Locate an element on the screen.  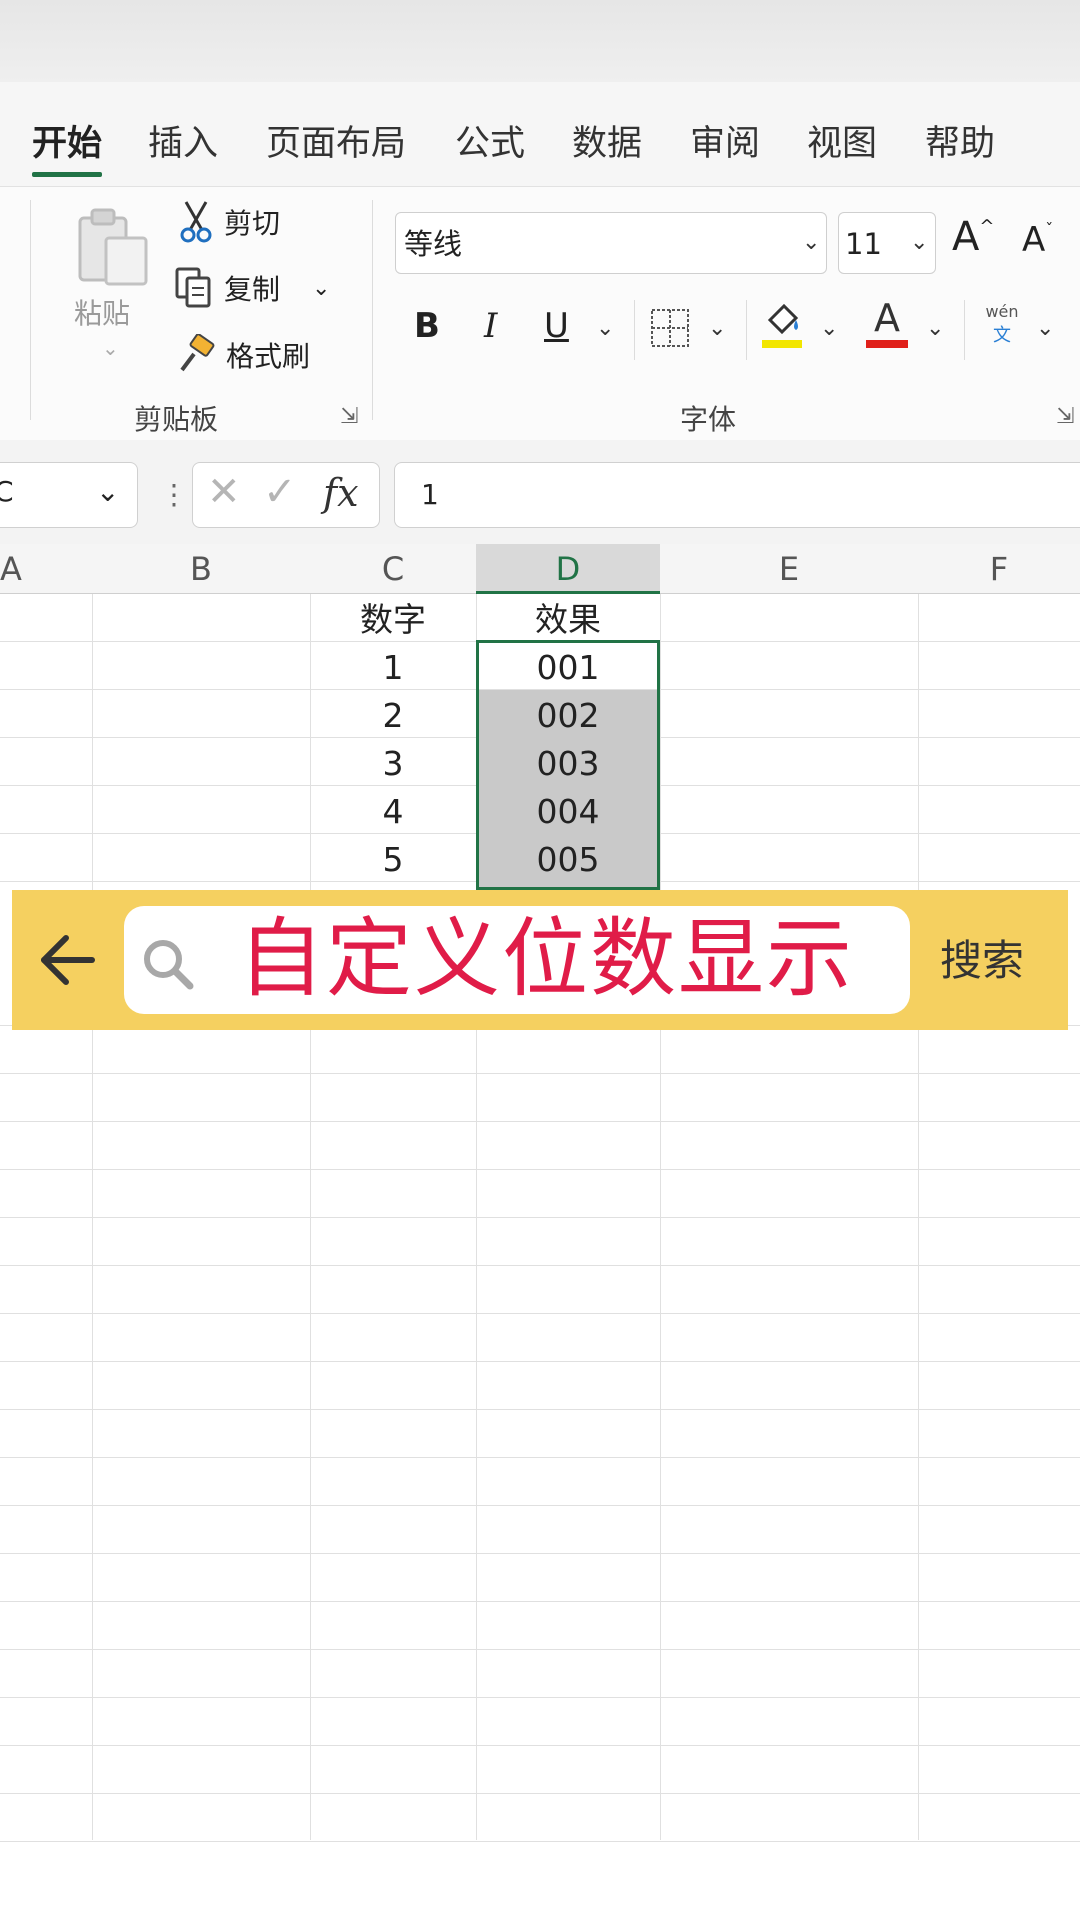
confirm-entry-icon: ✓ is located at coordinates (280, 492).